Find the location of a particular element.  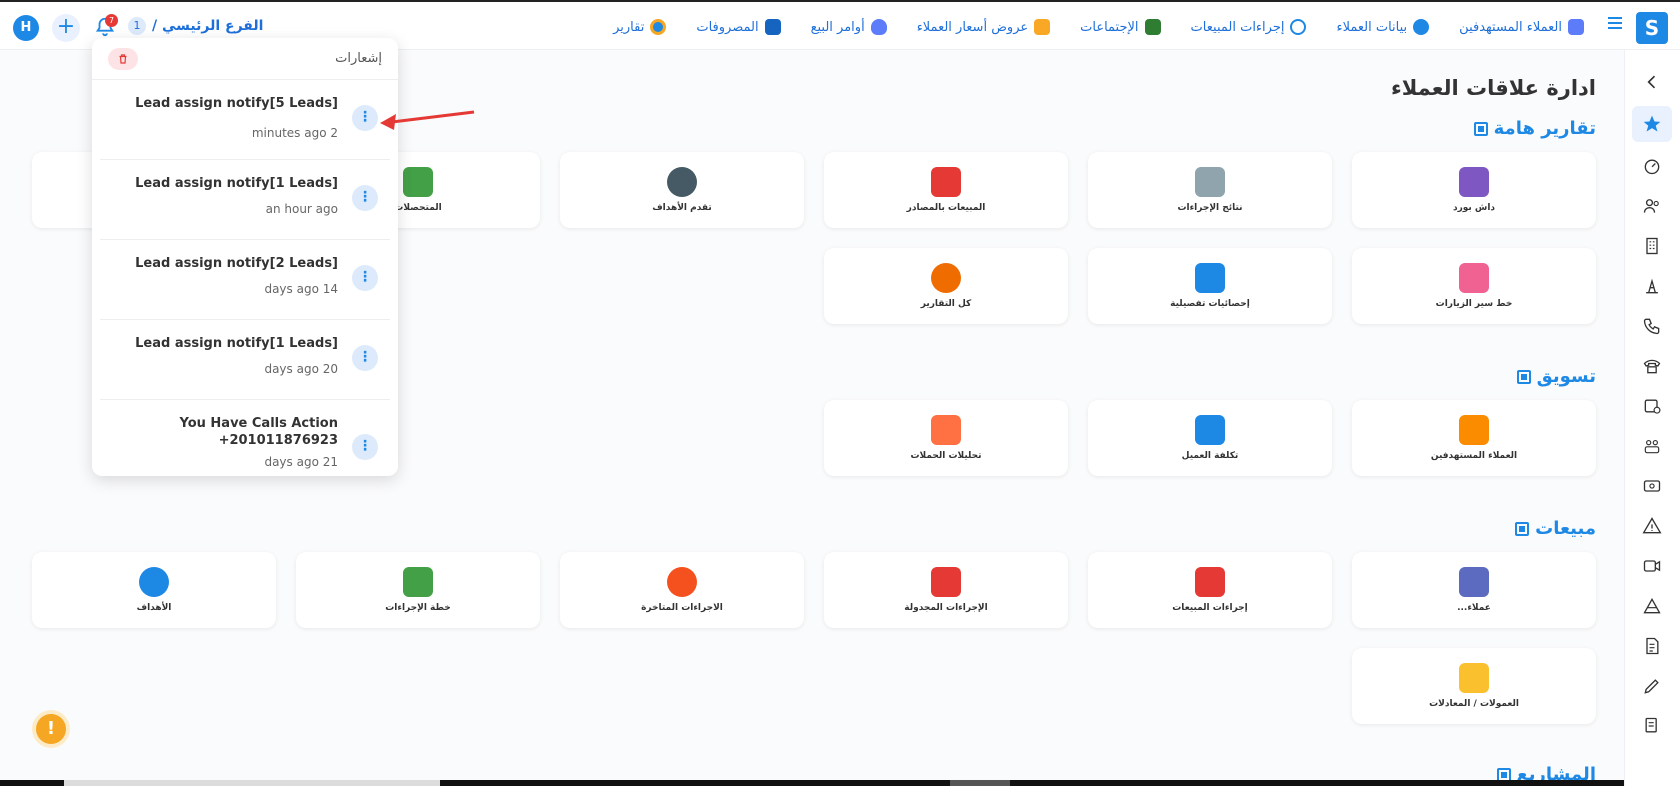

notification-item: Lead assign notify[2 Leads] days ago 14 ⋮ is located at coordinates (245, 280).